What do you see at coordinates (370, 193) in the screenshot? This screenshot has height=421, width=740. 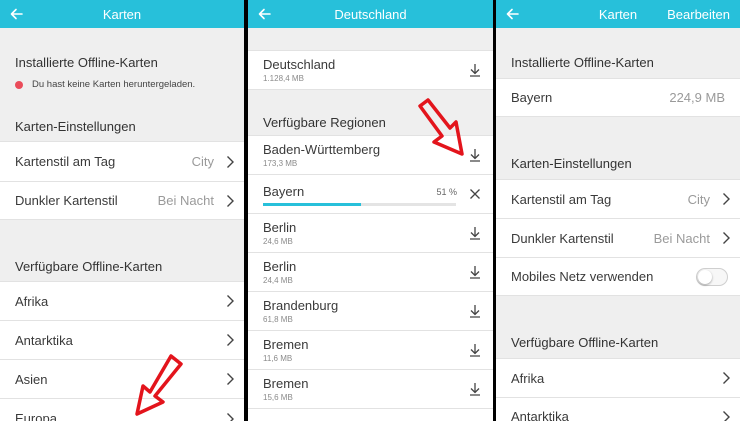 I see `region-row-bayern-downloading: Bayern 51 %` at bounding box center [370, 193].